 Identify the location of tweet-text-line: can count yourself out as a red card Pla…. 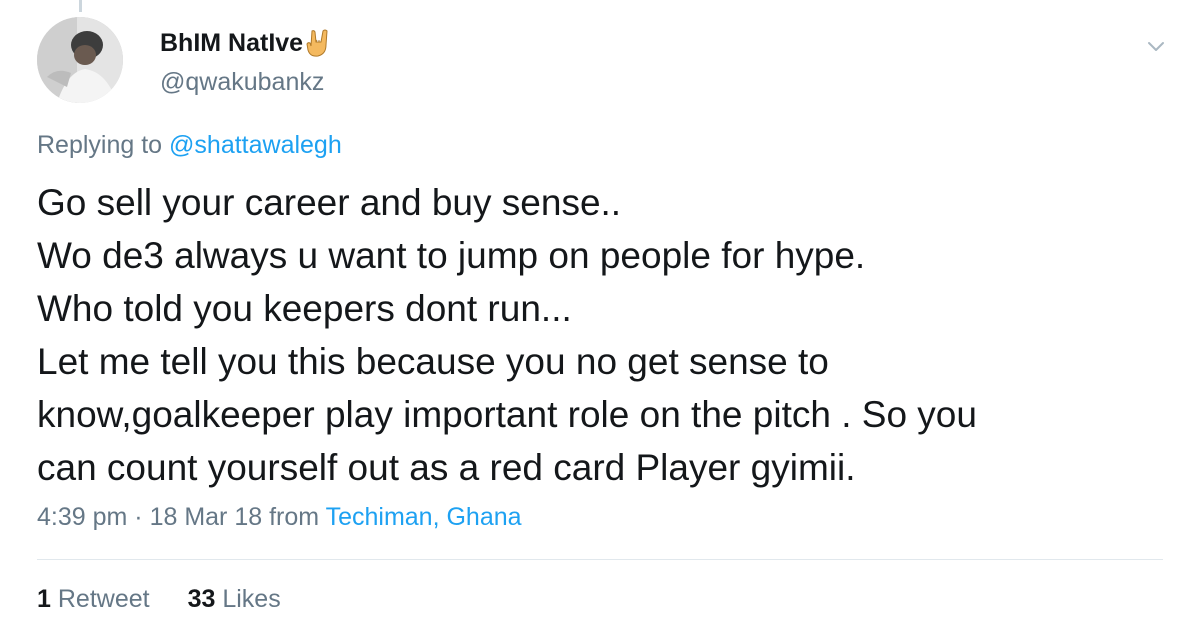
(446, 467).